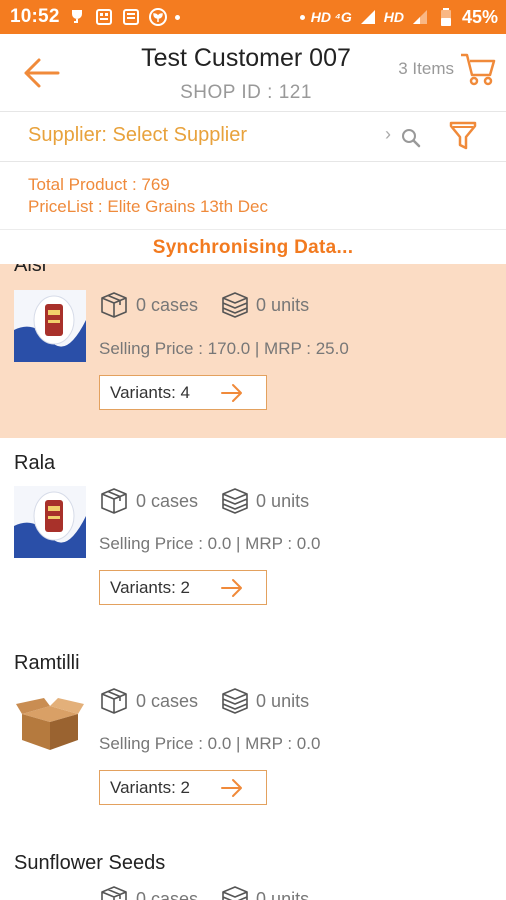 The width and height of the screenshot is (506, 900). What do you see at coordinates (420, 17) in the screenshot?
I see `signal-weak-icon` at bounding box center [420, 17].